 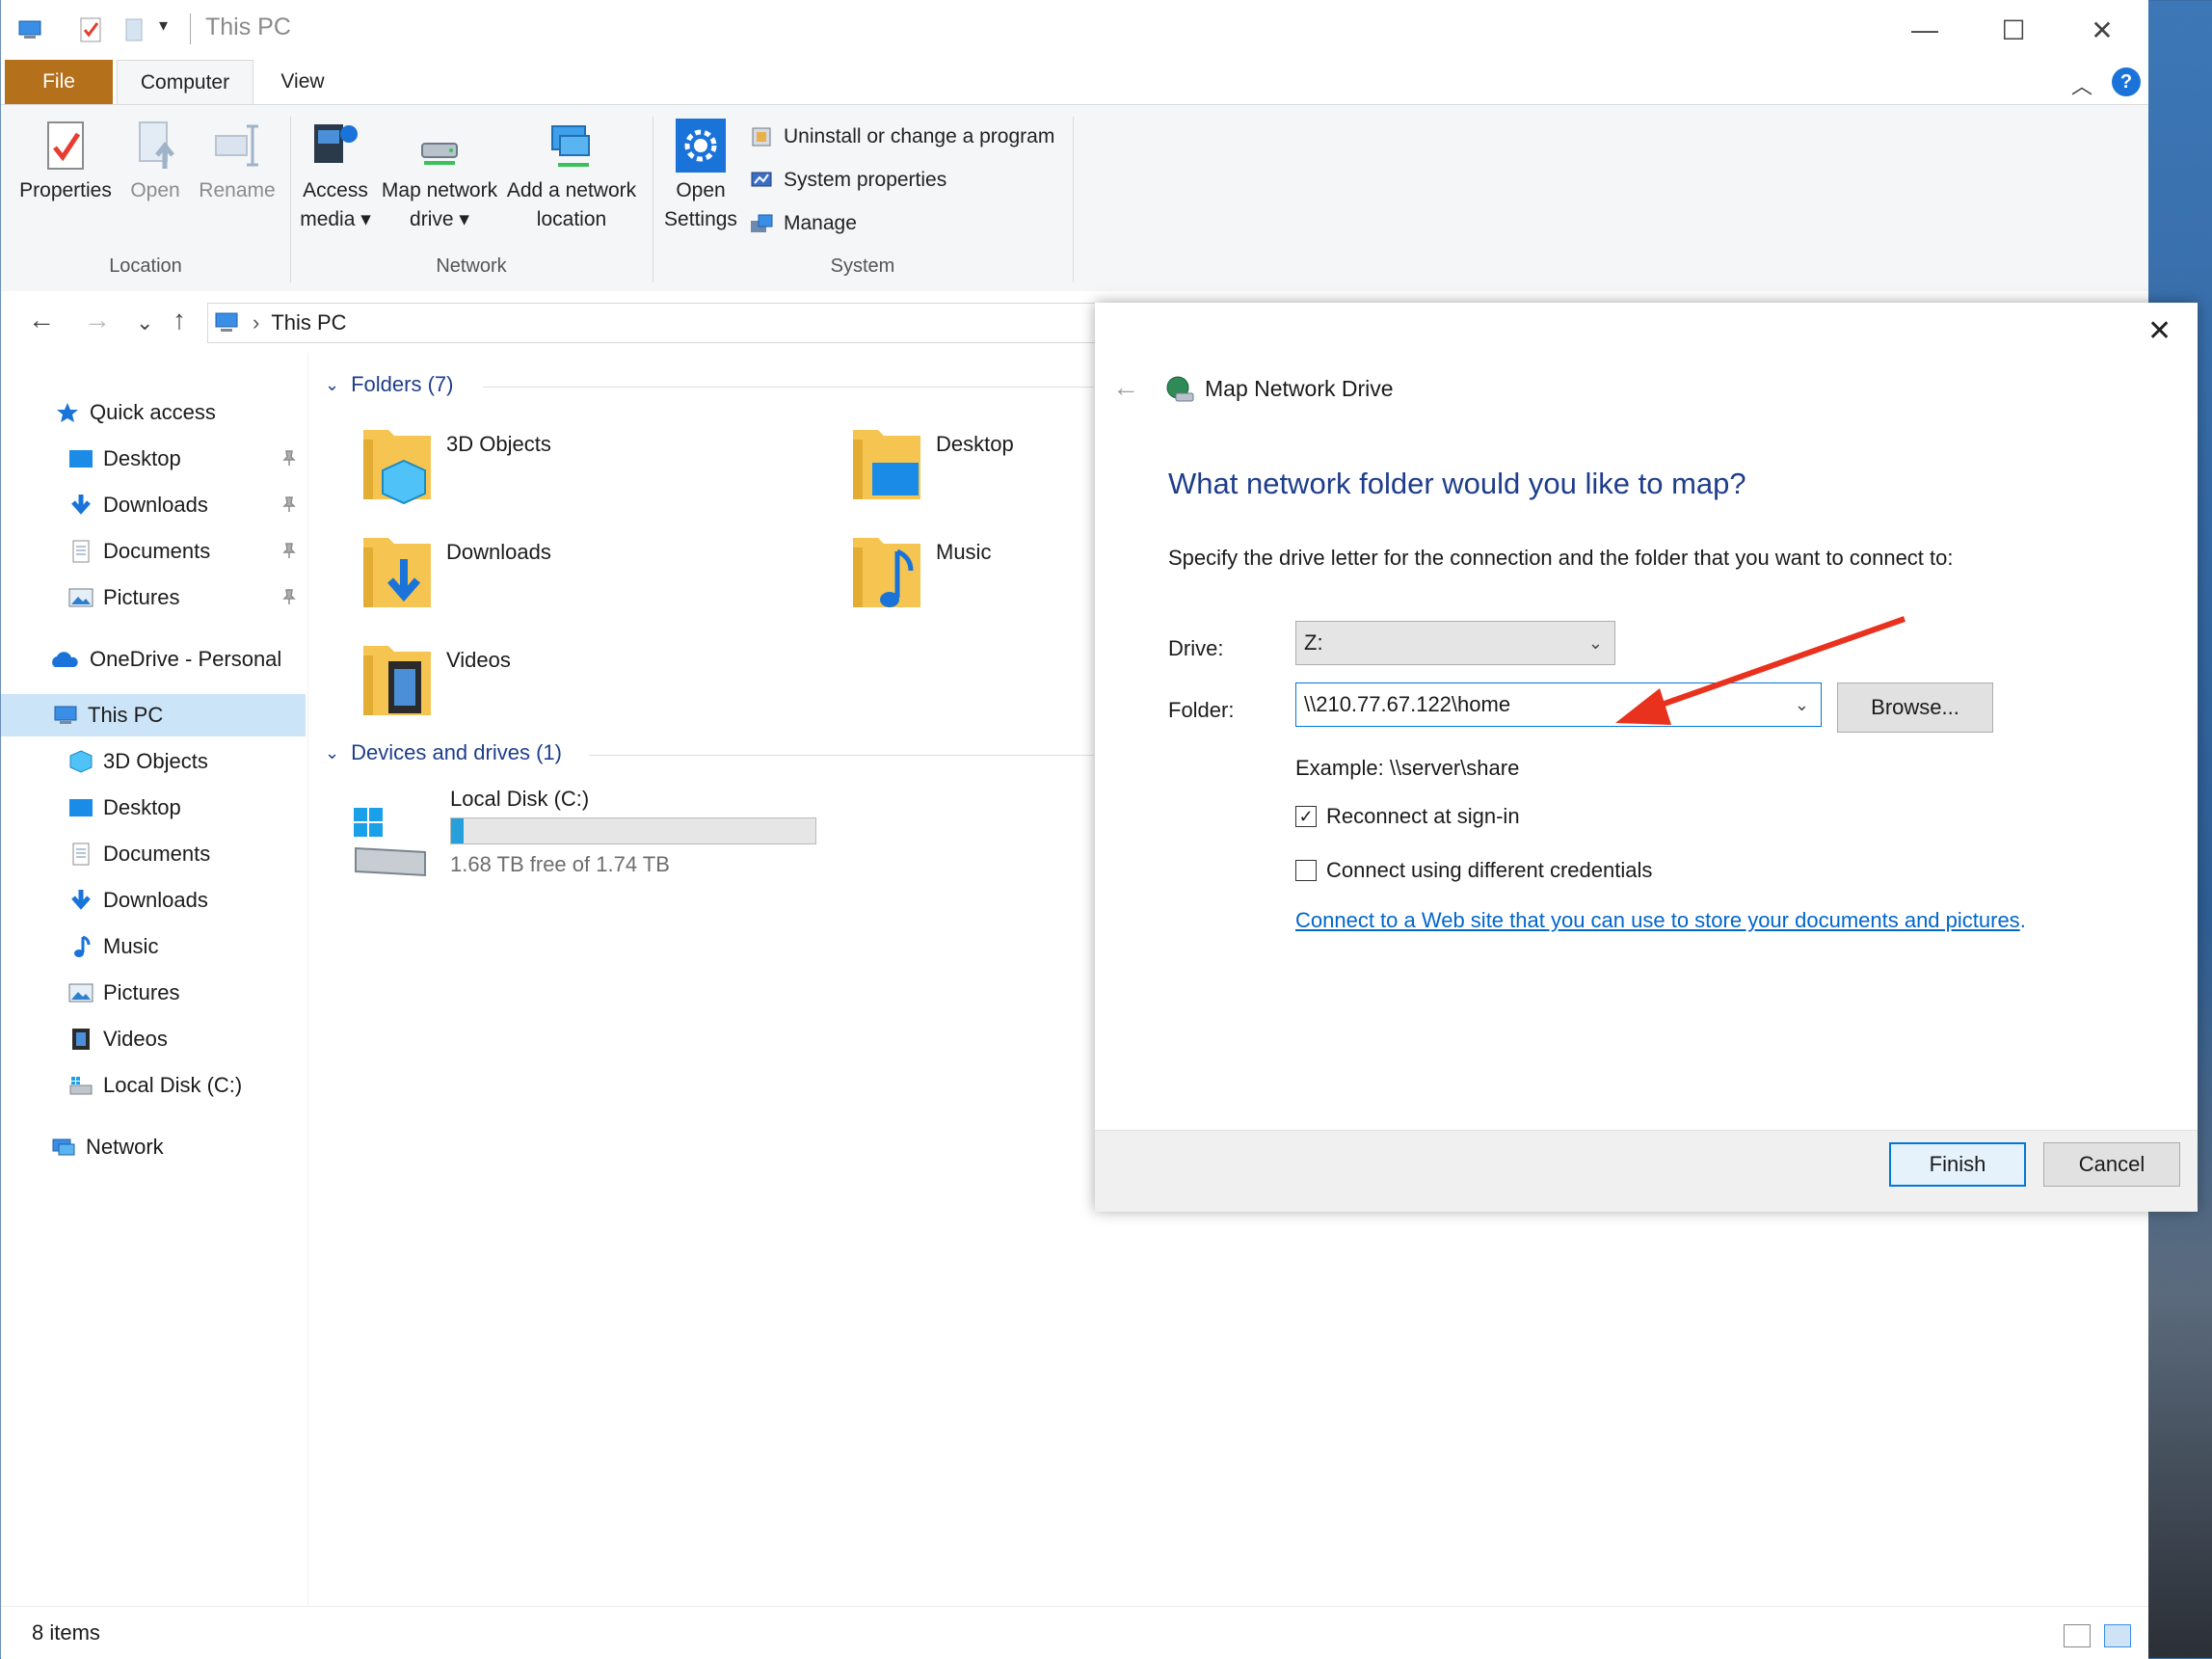 I want to click on sidebar-item-quick-access: Quick access, so click(x=153, y=412).